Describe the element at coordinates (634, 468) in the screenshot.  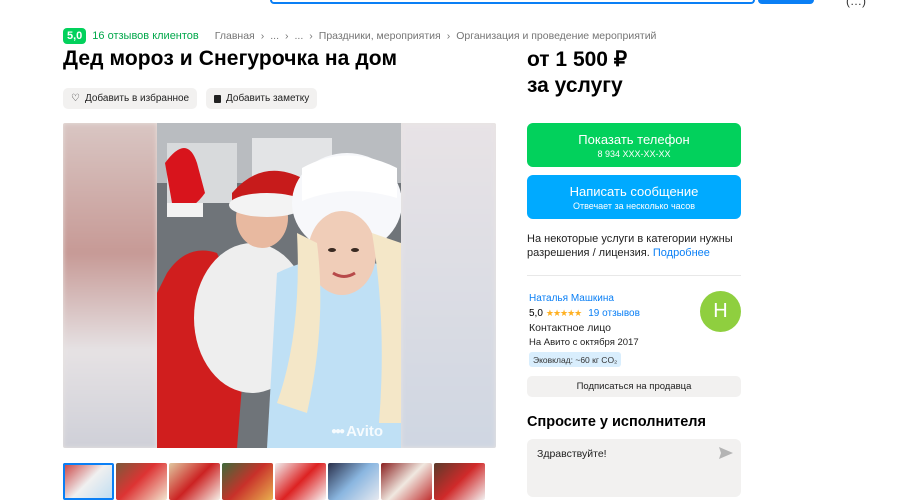
I see `ask-message-box: Здравствуйте!` at that location.